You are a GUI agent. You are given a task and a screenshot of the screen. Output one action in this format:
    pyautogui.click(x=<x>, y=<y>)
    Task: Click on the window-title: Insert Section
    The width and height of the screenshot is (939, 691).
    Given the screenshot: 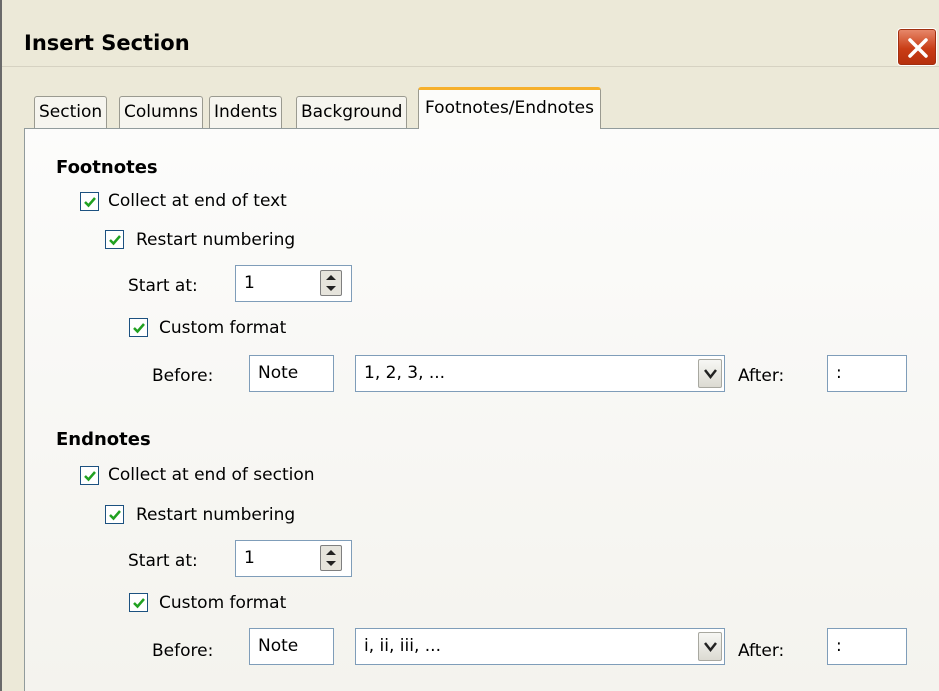 What is the action you would take?
    pyautogui.click(x=107, y=43)
    